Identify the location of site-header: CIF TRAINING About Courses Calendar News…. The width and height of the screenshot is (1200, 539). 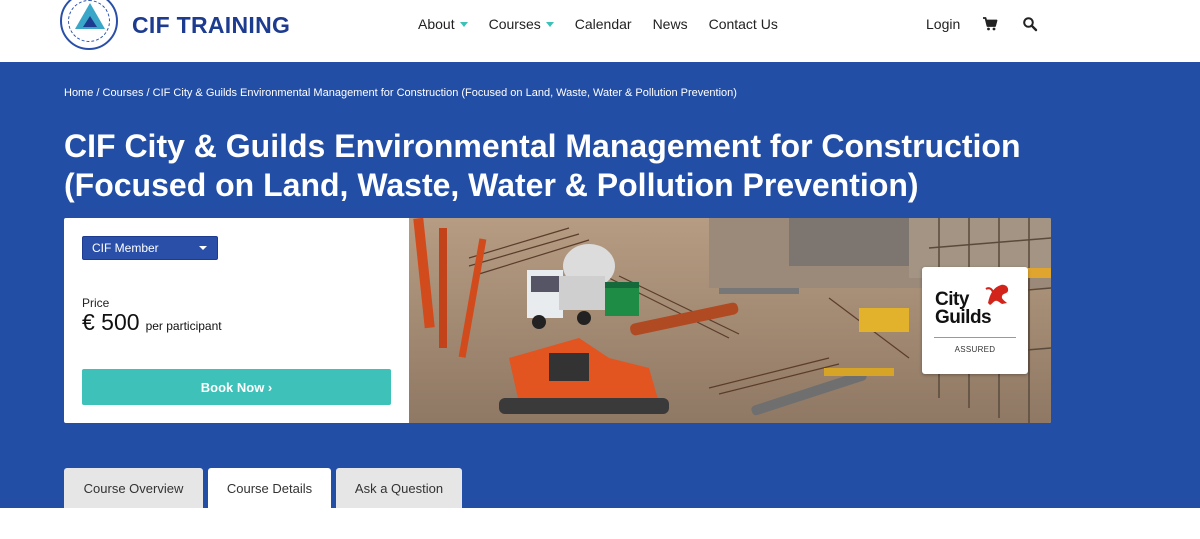
(600, 31).